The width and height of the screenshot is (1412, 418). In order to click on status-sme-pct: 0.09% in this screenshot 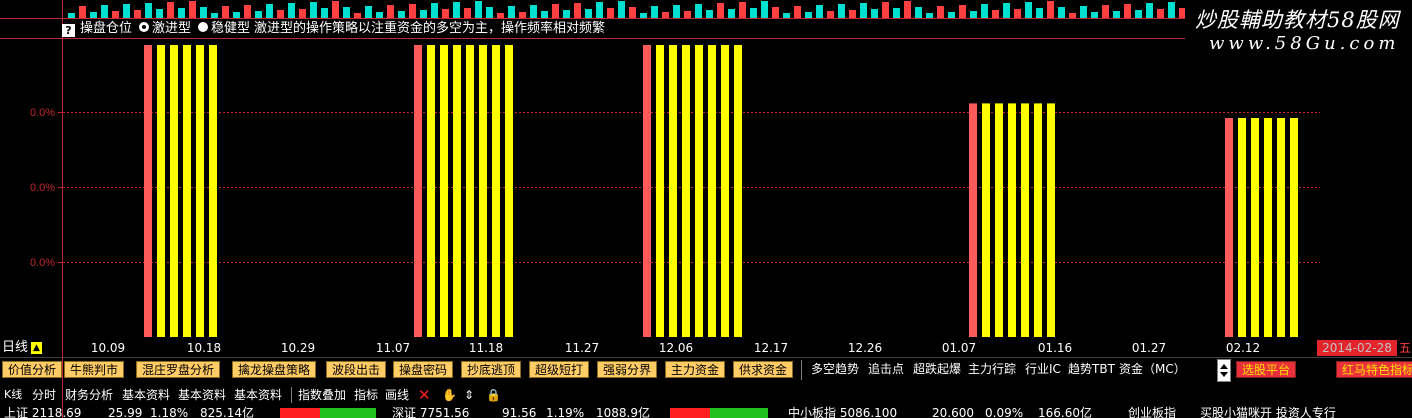, I will do `click(1004, 412)`.